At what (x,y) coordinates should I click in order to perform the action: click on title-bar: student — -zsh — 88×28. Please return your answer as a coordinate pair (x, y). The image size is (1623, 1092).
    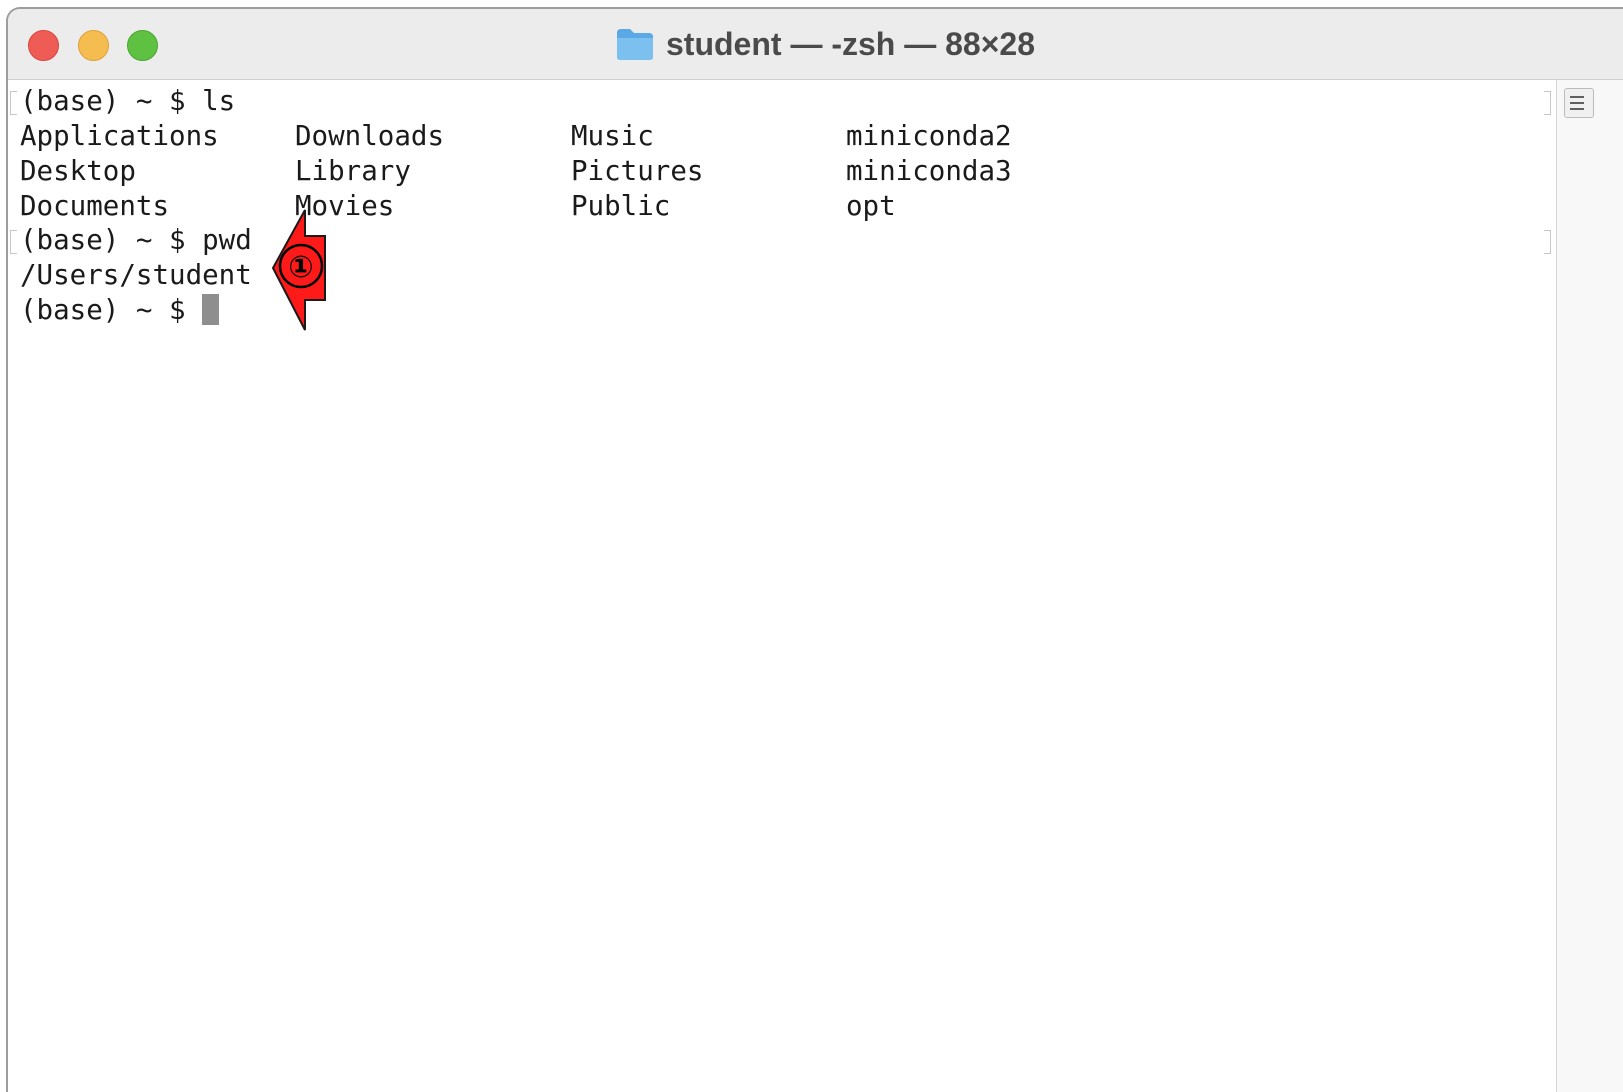
    Looking at the image, I should click on (815, 44).